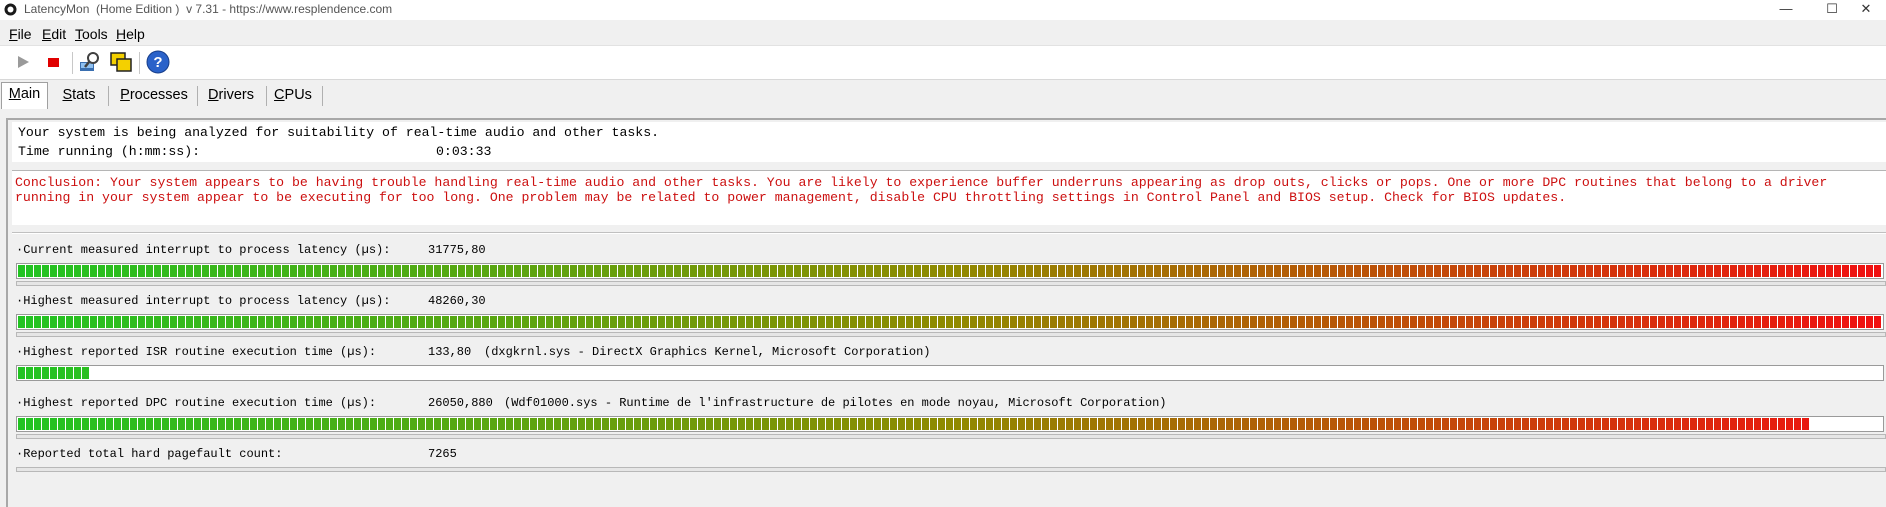 This screenshot has width=1886, height=507. What do you see at coordinates (54, 34) in the screenshot?
I see `menu-edit: Edit` at bounding box center [54, 34].